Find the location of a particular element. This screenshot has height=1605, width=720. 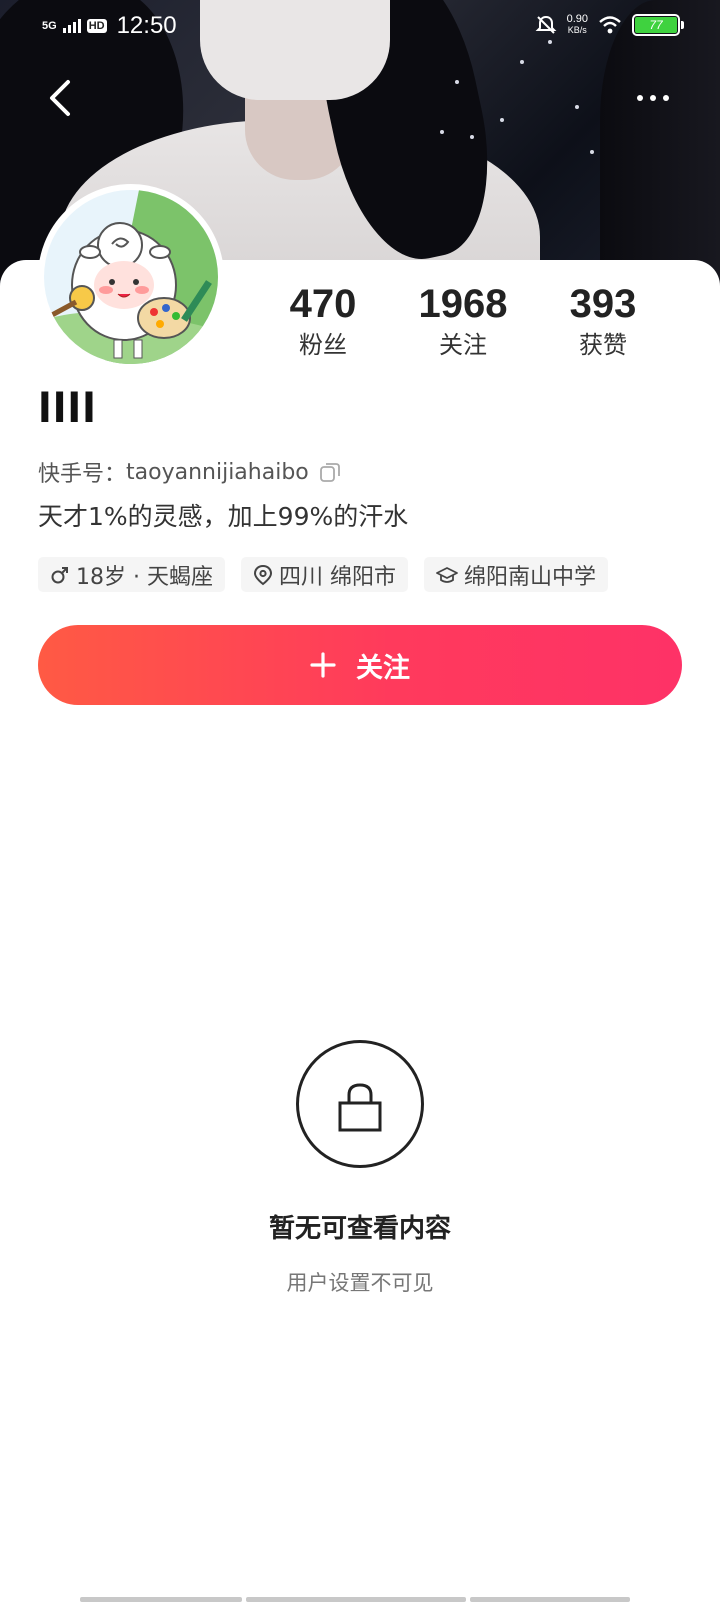

follow-button-label: 关注 is located at coordinates (383, 668).